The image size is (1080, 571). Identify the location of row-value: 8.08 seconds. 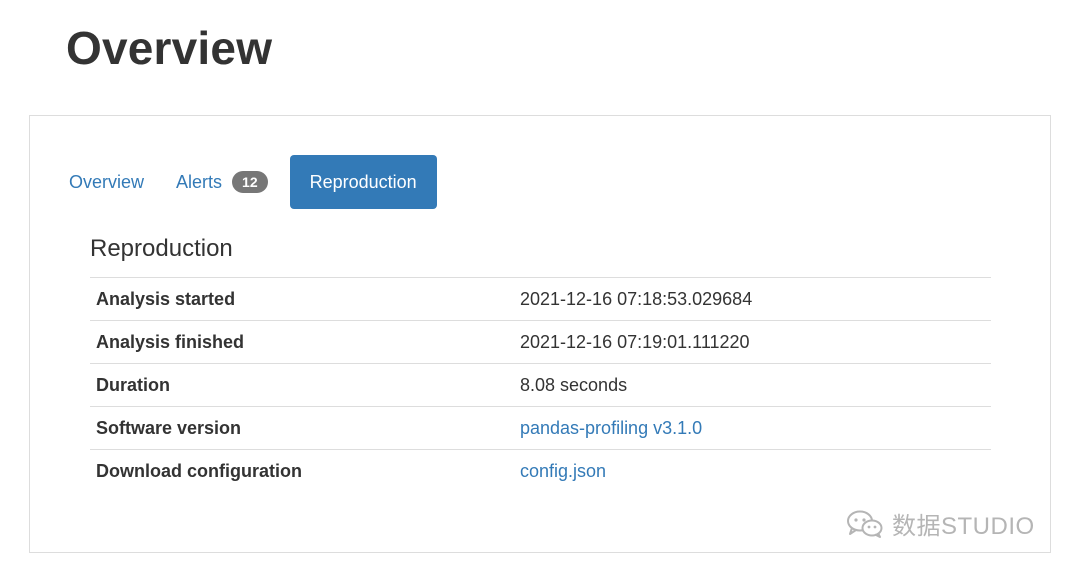
(755, 385).